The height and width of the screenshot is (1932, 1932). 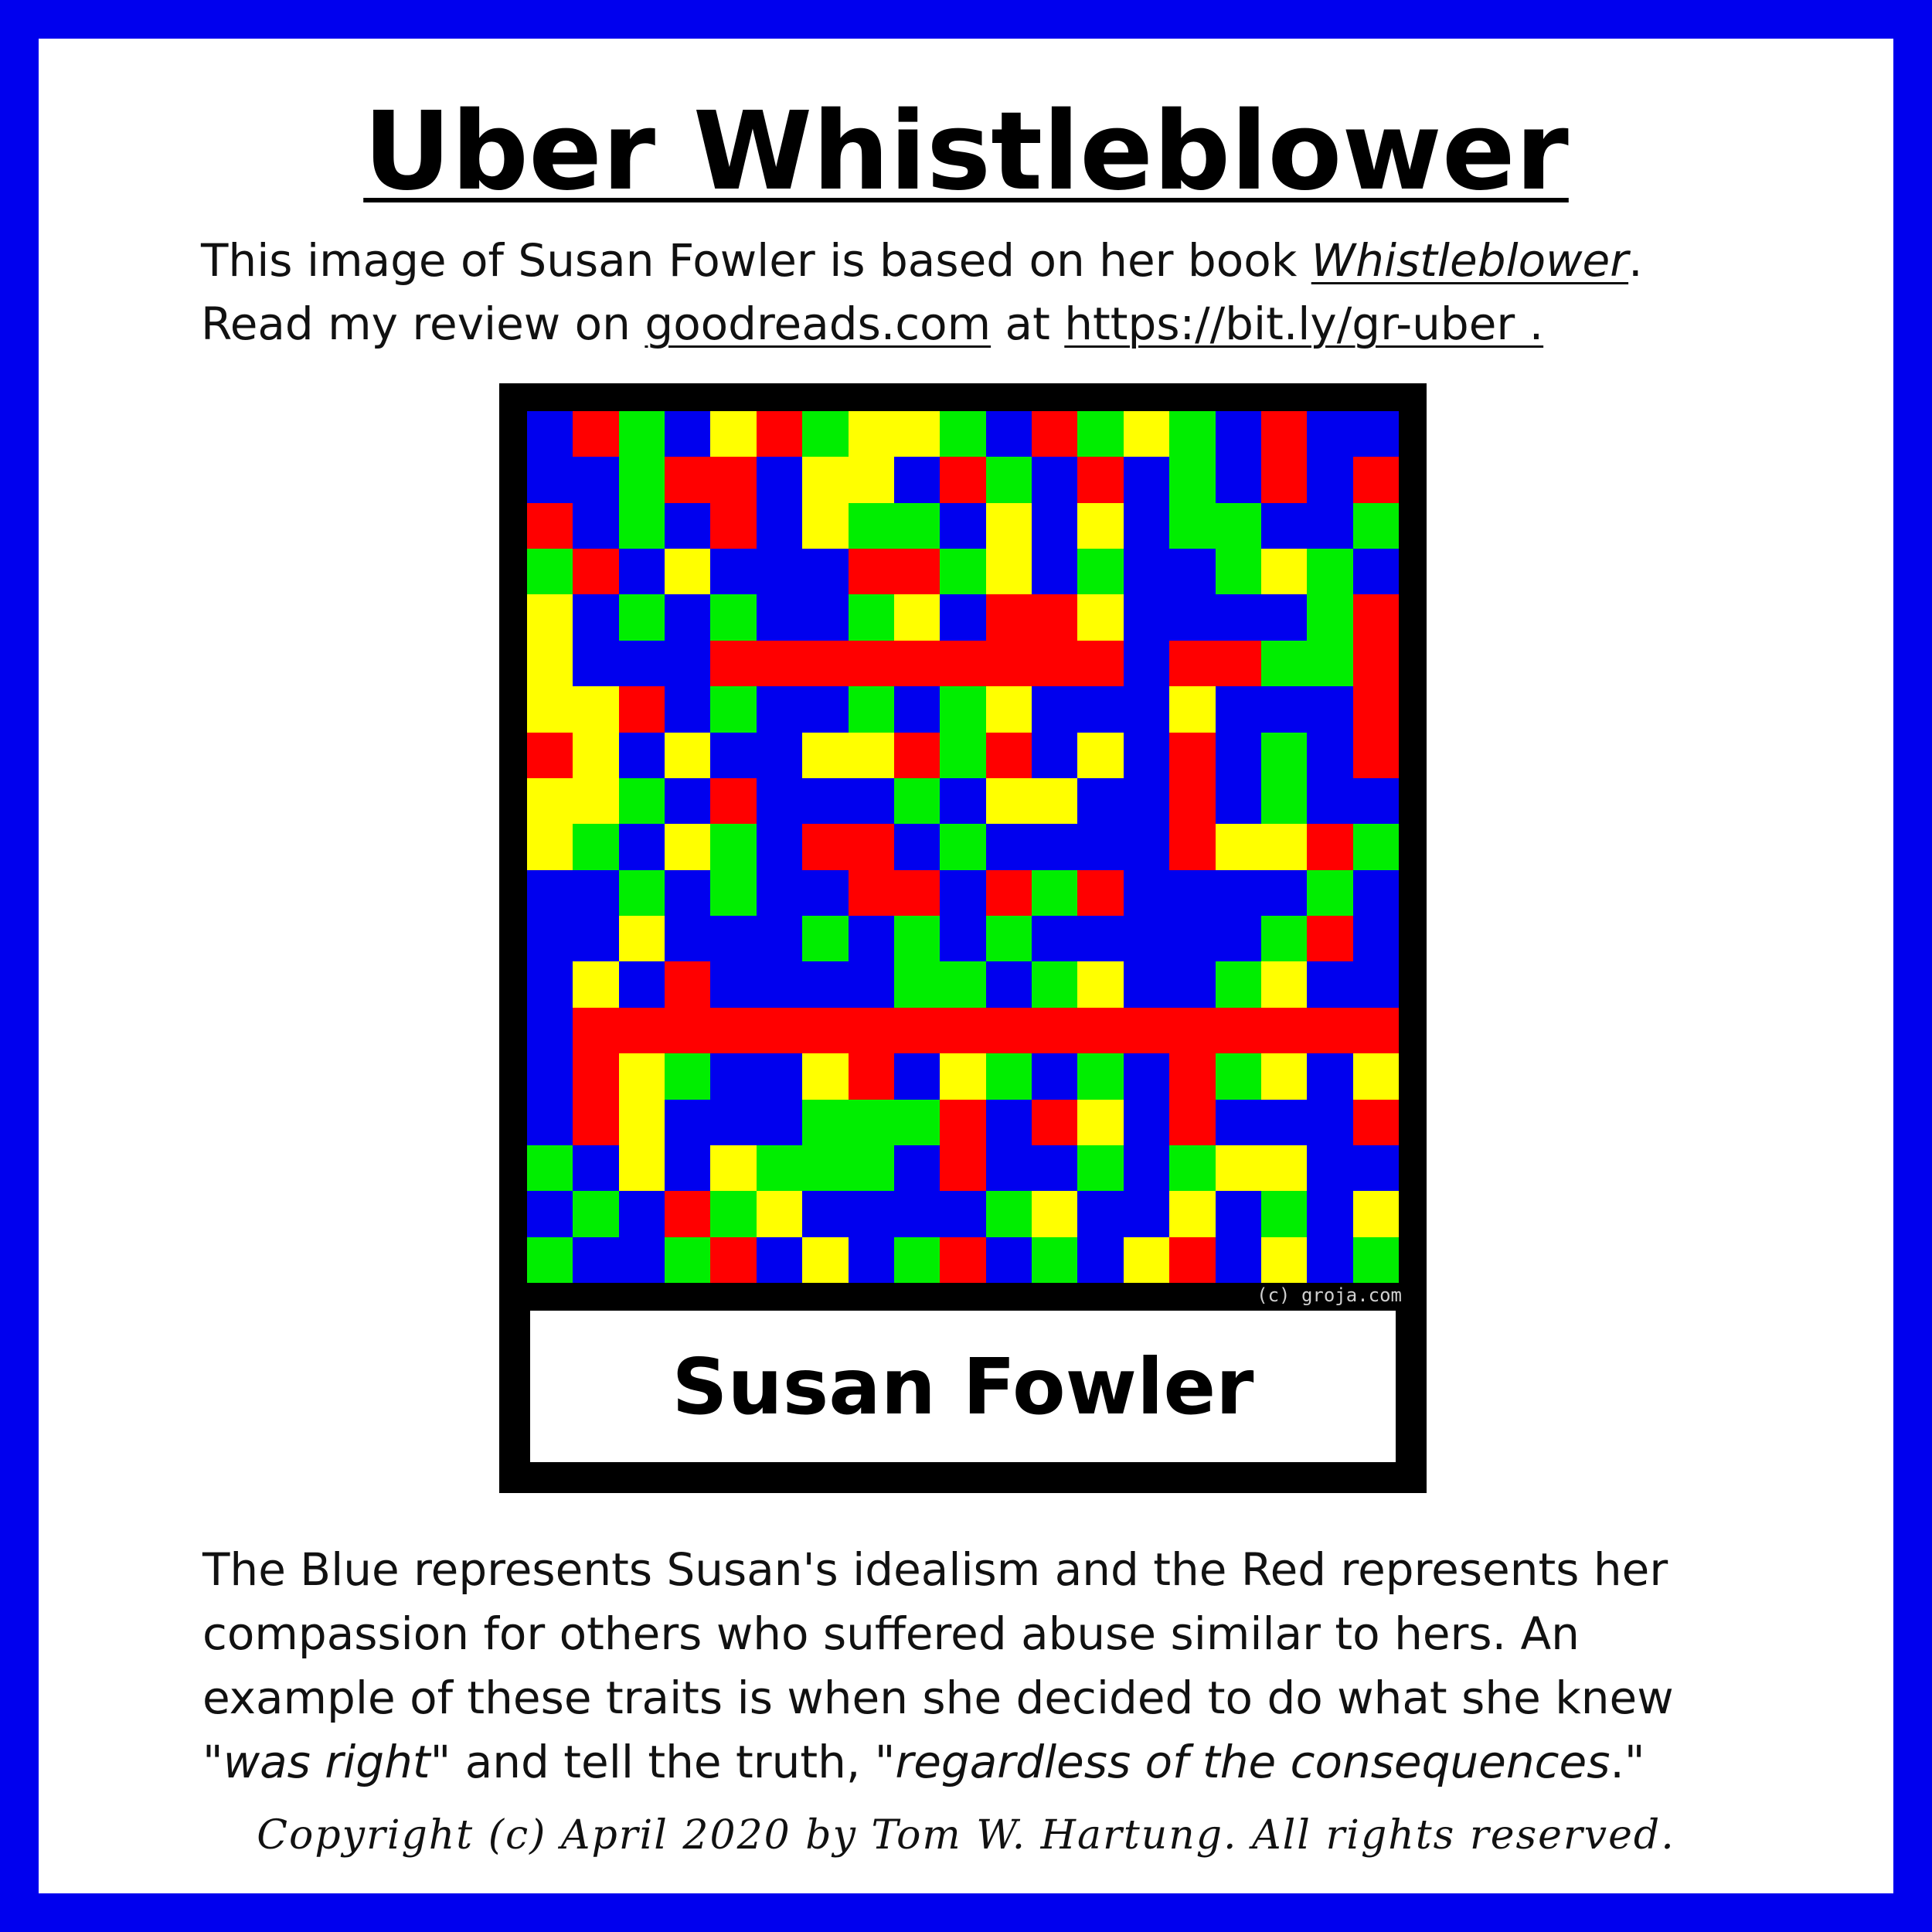 I want to click on review-short-link: https://bit.ly/gr-uber ., so click(x=1304, y=324).